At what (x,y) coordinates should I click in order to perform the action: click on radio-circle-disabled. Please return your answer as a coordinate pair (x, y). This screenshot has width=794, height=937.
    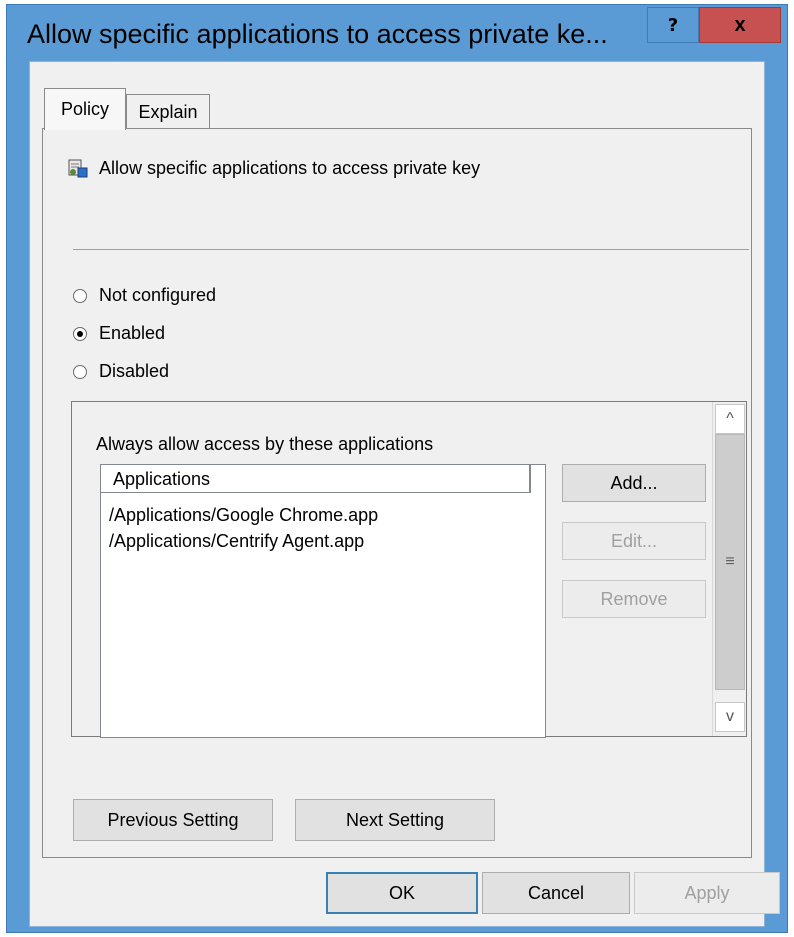
    Looking at the image, I should click on (80, 371).